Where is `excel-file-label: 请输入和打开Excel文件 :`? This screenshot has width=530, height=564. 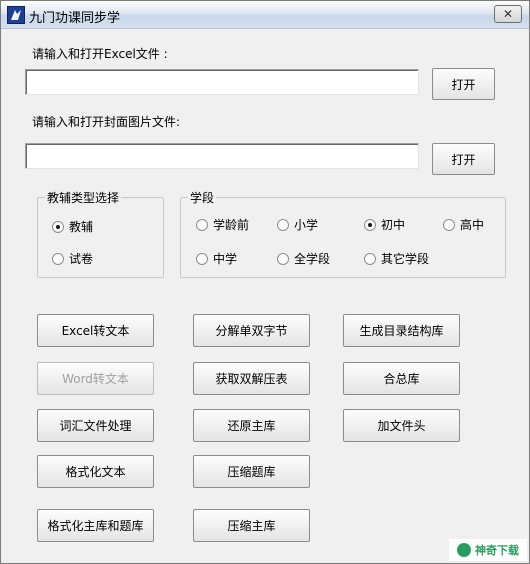 excel-file-label: 请输入和打开Excel文件 : is located at coordinates (100, 54).